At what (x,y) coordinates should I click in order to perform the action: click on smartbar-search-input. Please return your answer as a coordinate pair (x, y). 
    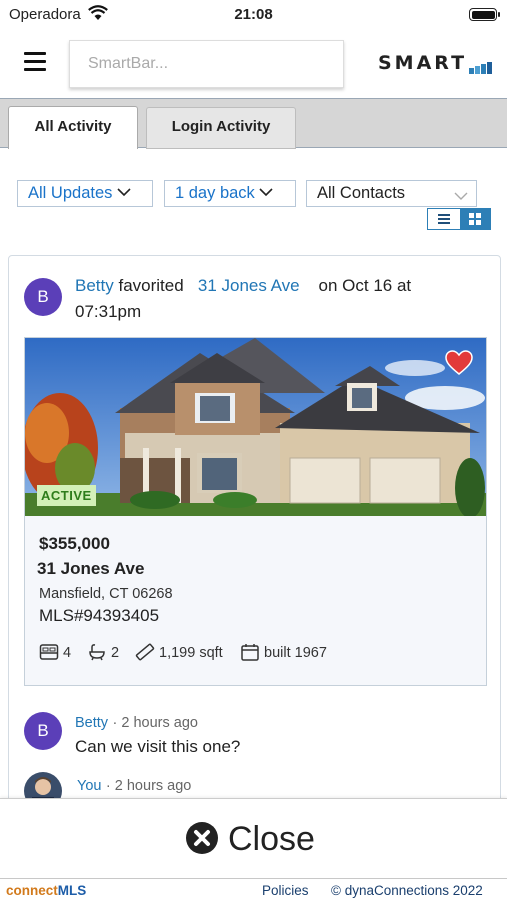
    Looking at the image, I should click on (206, 64).